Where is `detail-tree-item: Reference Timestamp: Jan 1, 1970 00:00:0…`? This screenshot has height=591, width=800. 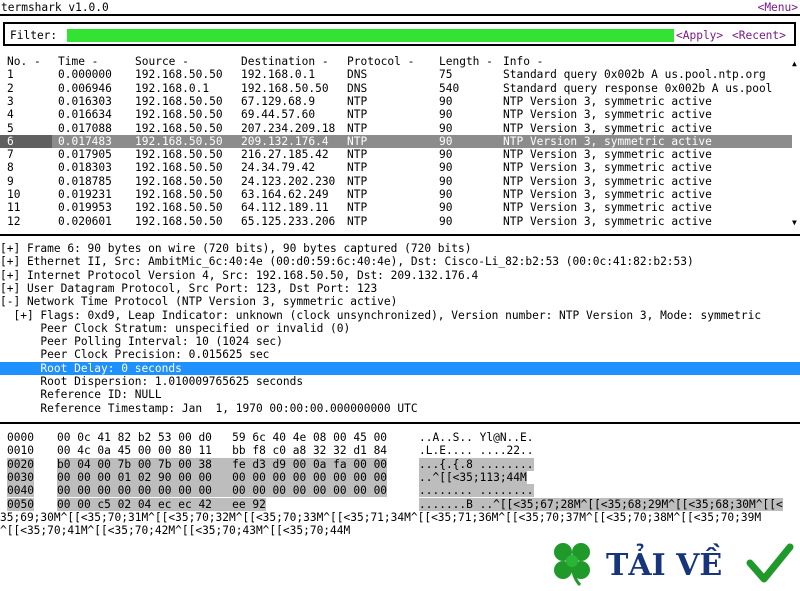
detail-tree-item: Reference Timestamp: Jan 1, 1970 00:00:0… is located at coordinates (400, 408).